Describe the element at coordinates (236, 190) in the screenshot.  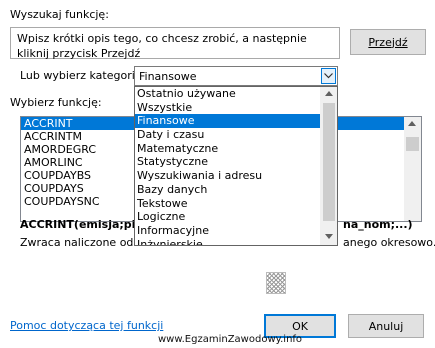
I see `category-option: Bazy danych` at that location.